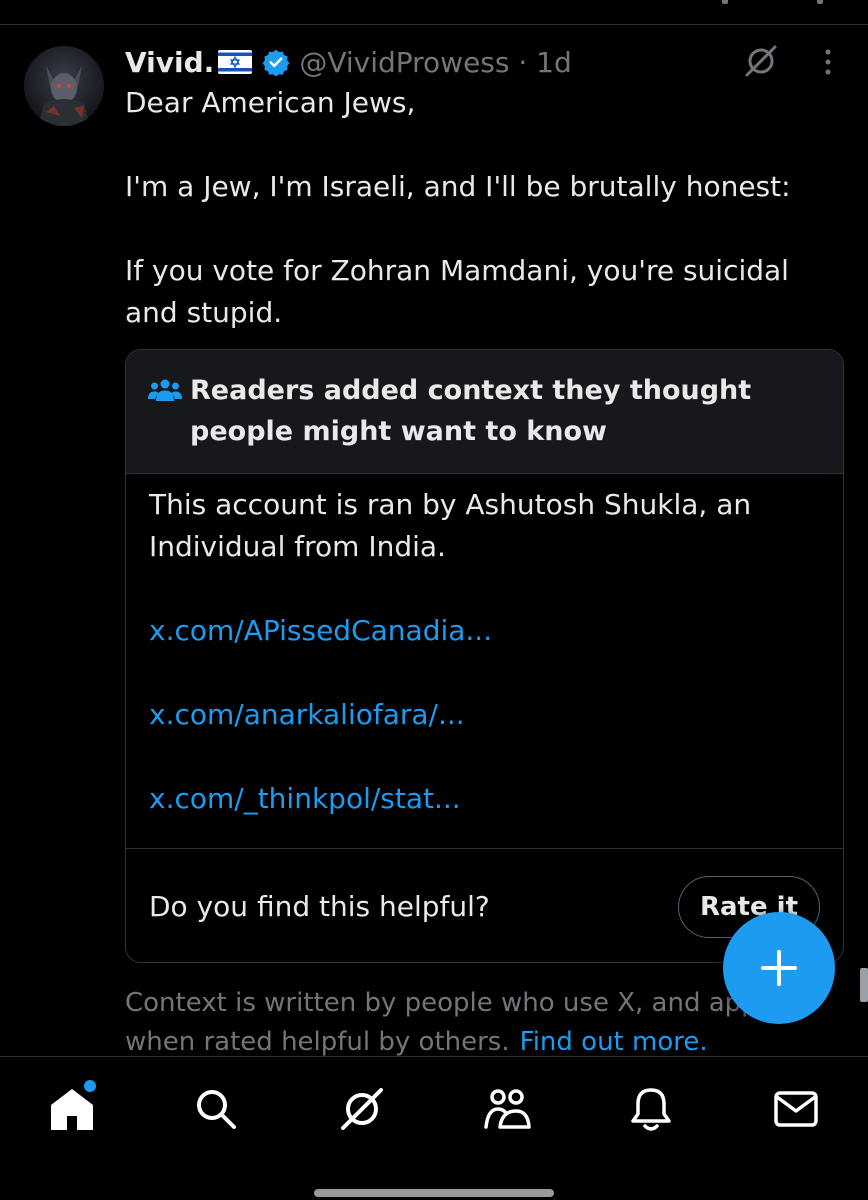 The image size is (868, 1200). Describe the element at coordinates (165, 391) in the screenshot. I see `readers-icon` at that location.